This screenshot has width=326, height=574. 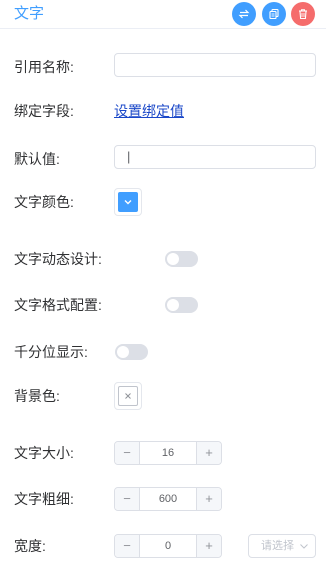 What do you see at coordinates (58, 305) in the screenshot?
I see `format-config-label: 文字格式配置:` at bounding box center [58, 305].